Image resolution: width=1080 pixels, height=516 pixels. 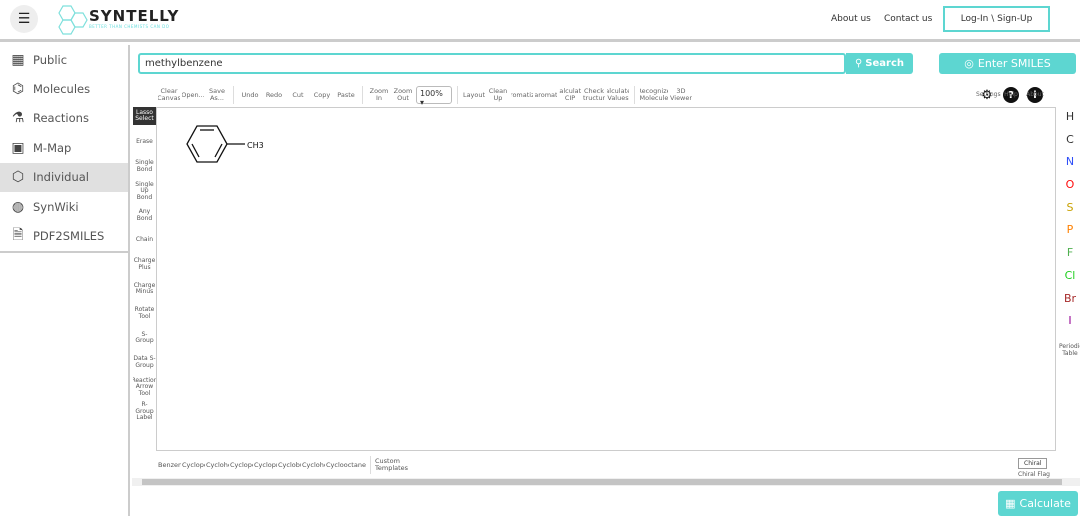 I want to click on paste-button: Paste, so click(x=346, y=95).